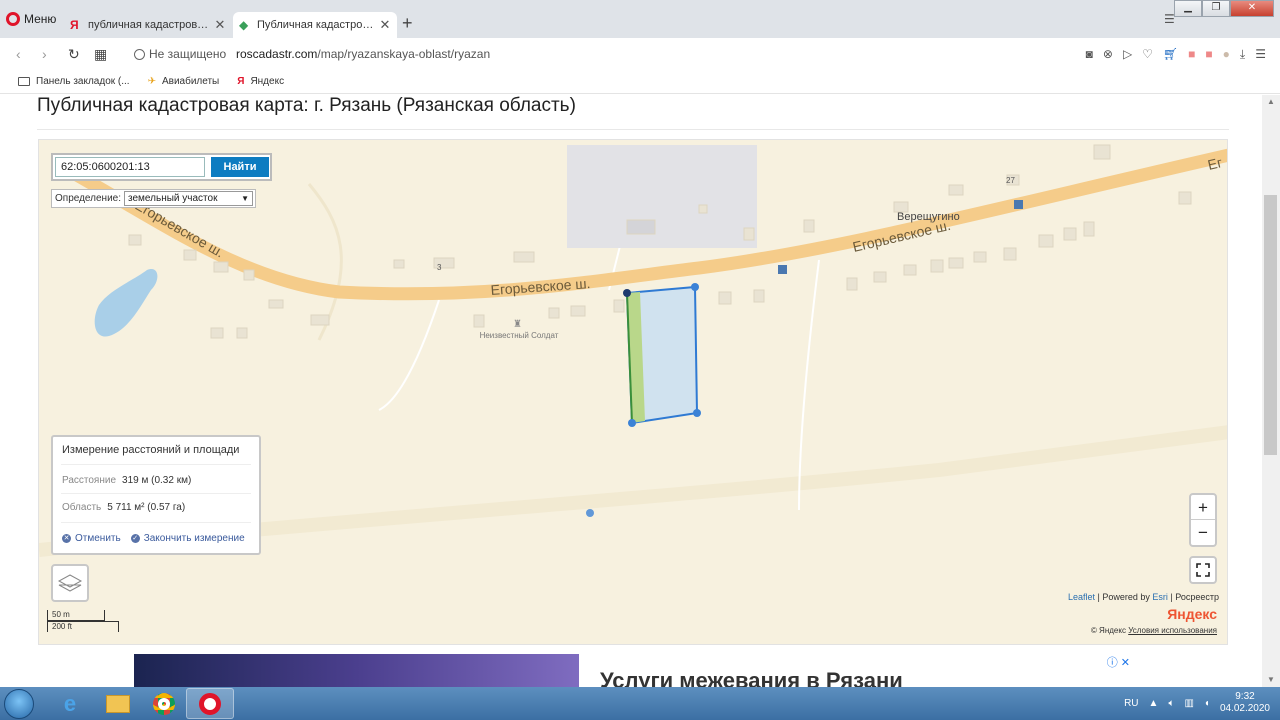  What do you see at coordinates (1172, 630) in the screenshot?
I see `terms-link: Условия использования` at bounding box center [1172, 630].